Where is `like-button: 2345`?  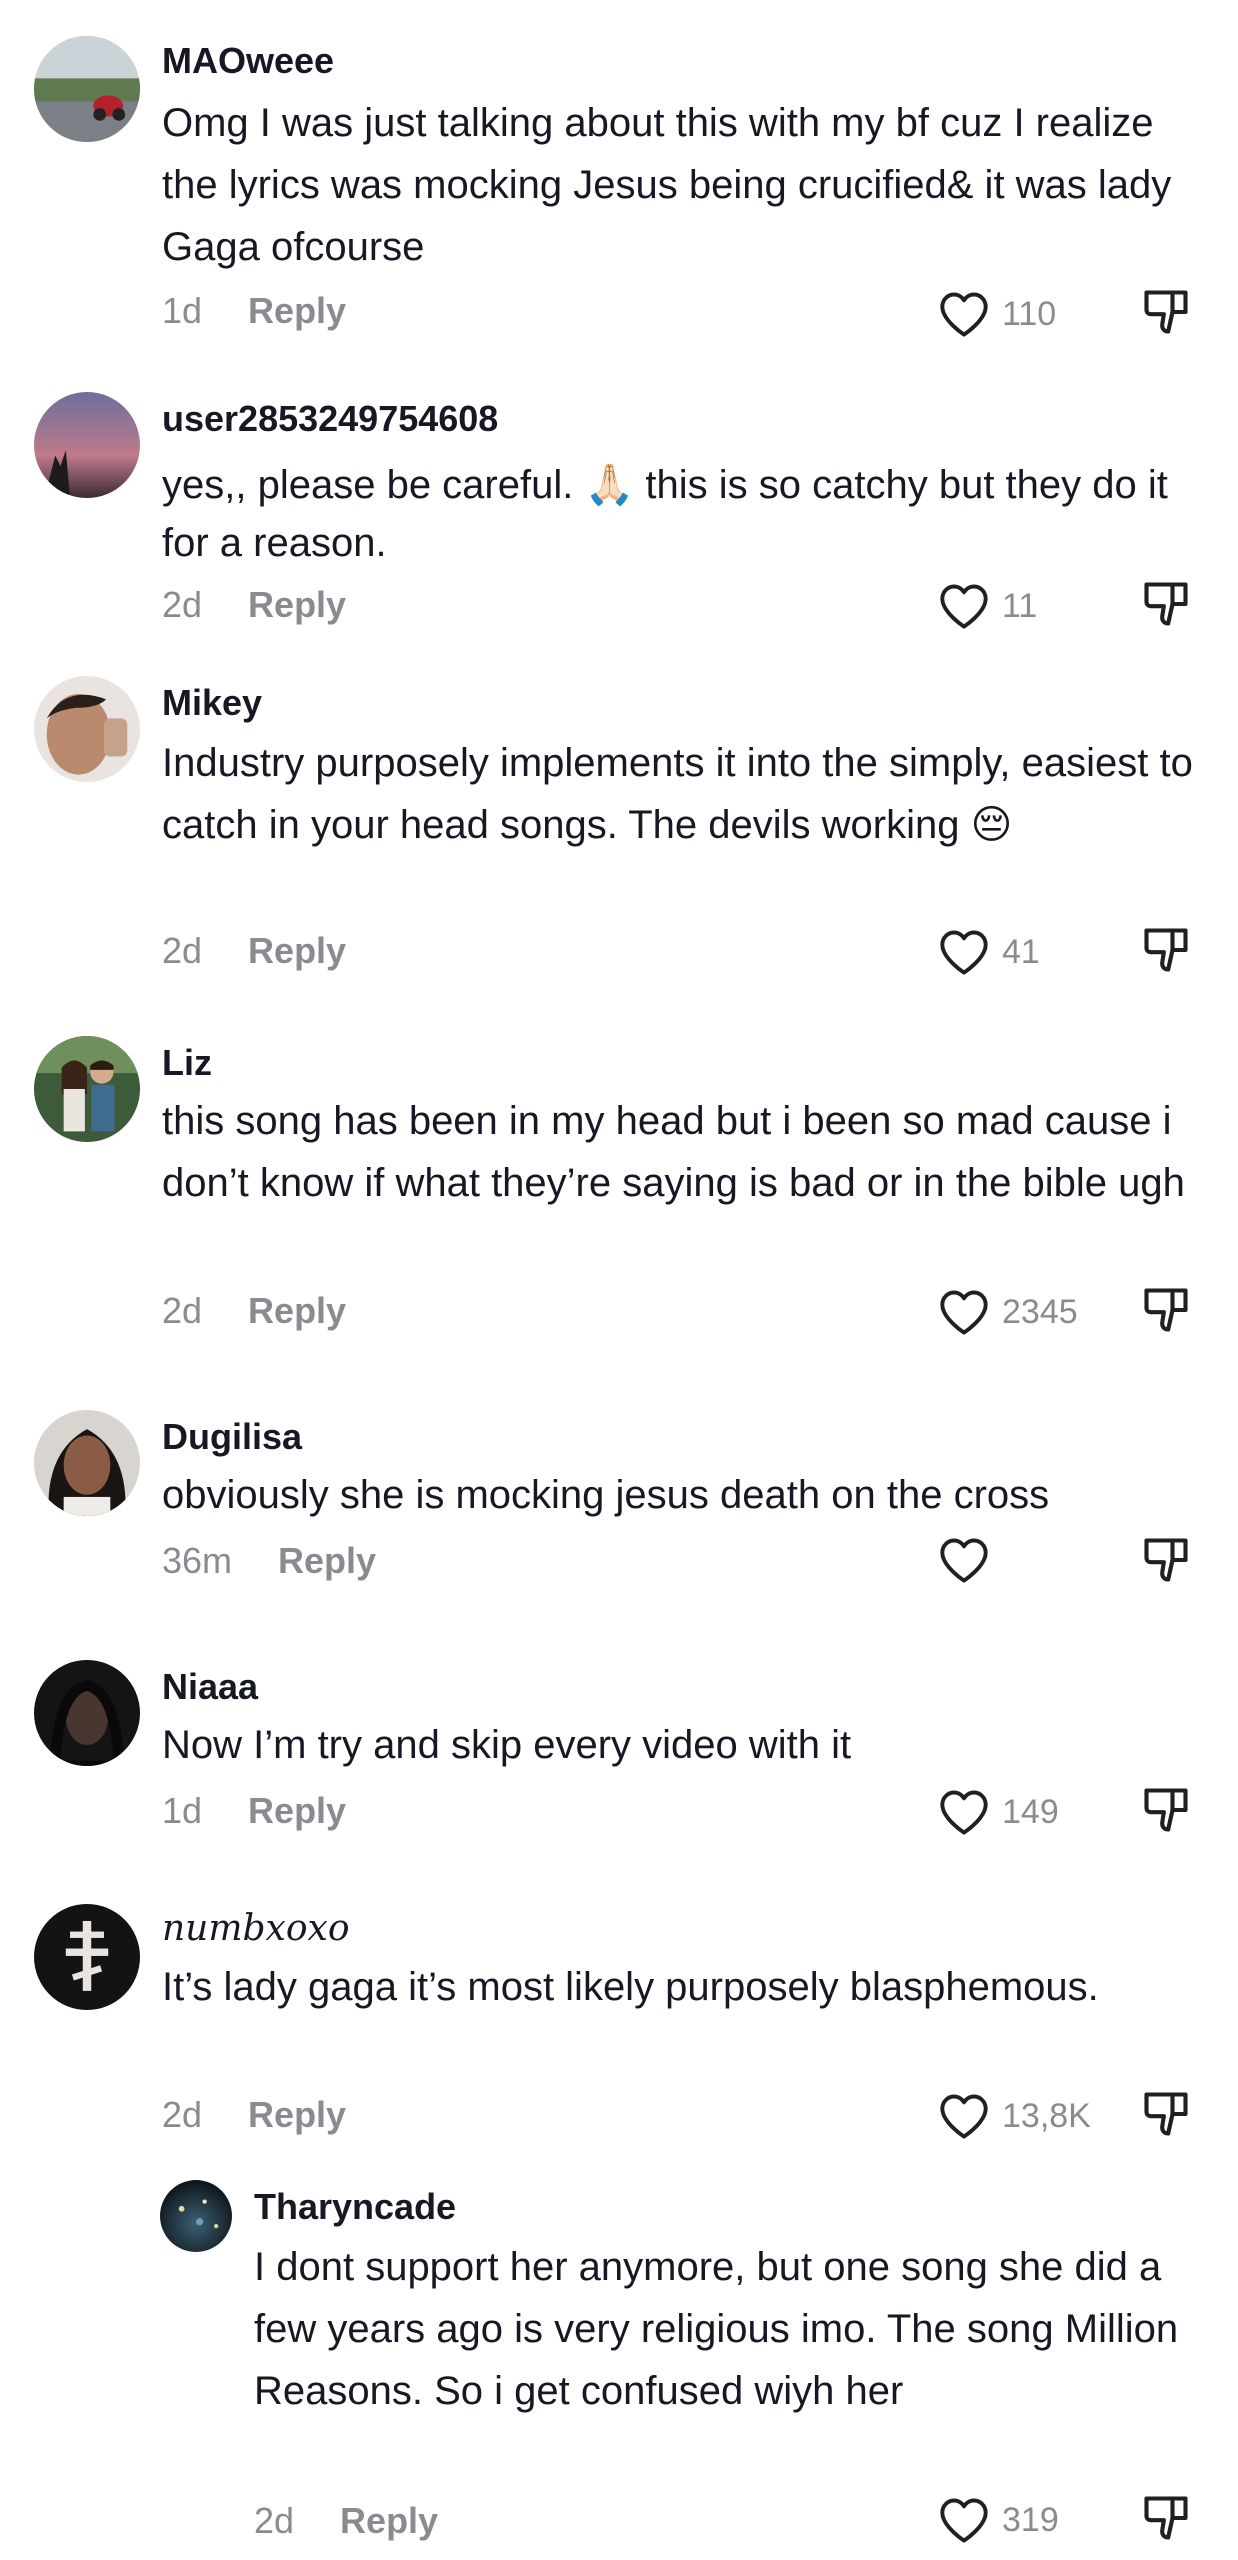 like-button: 2345 is located at coordinates (1008, 1312).